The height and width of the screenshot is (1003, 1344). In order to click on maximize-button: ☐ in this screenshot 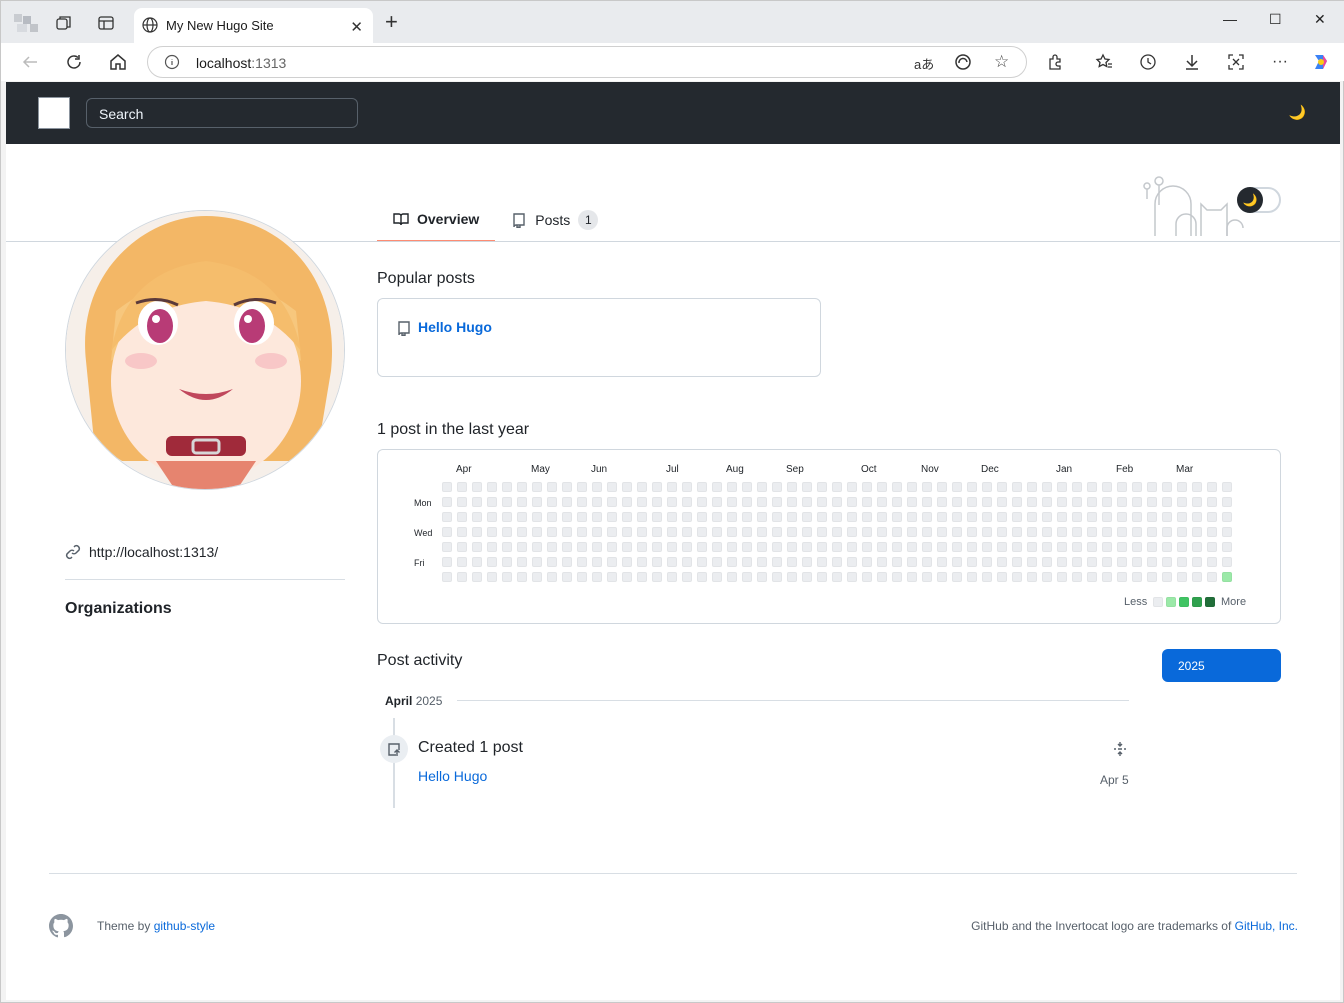, I will do `click(1275, 19)`.